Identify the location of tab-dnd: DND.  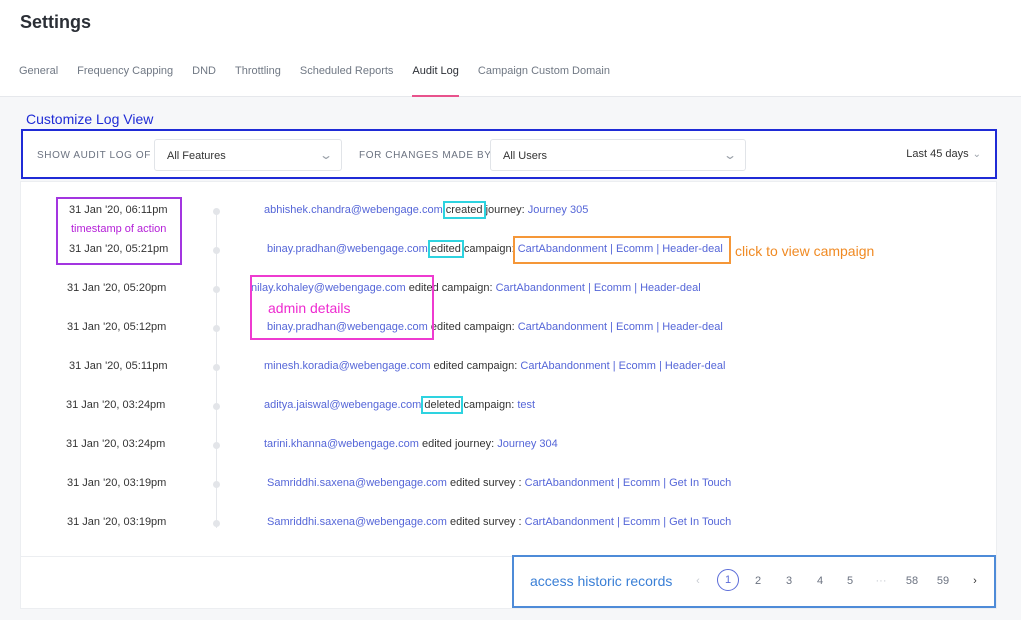
(204, 81).